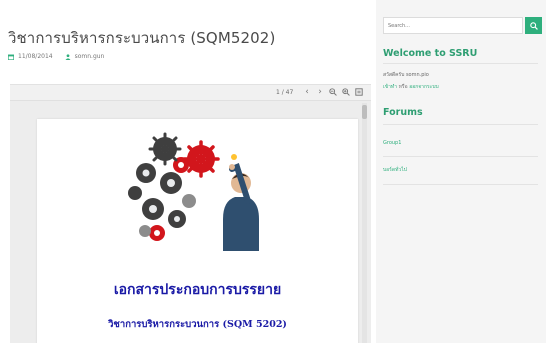 This screenshot has width=546, height=343. Describe the element at coordinates (364, 223) in the screenshot. I see `viewer-scrollbar` at that location.